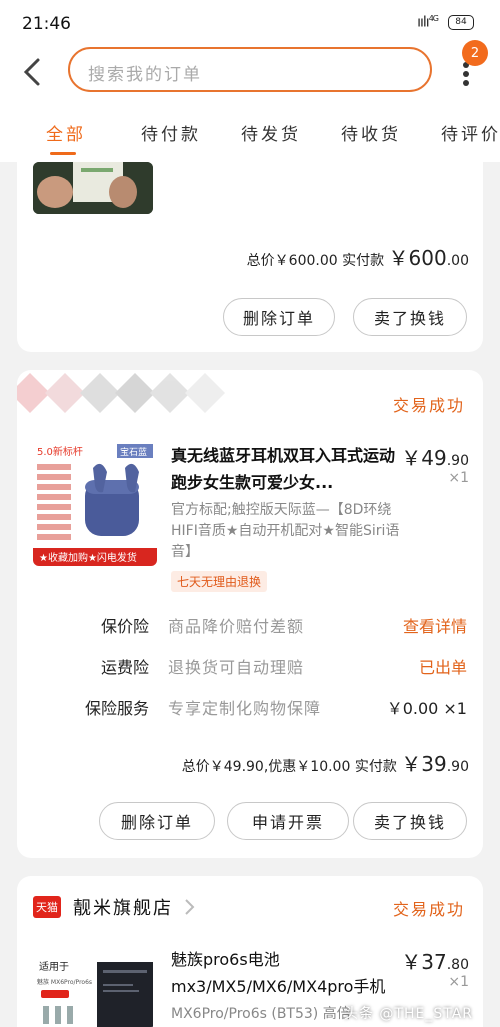 The height and width of the screenshot is (1027, 500). I want to click on product-price: ￥37.80, so click(435, 960).